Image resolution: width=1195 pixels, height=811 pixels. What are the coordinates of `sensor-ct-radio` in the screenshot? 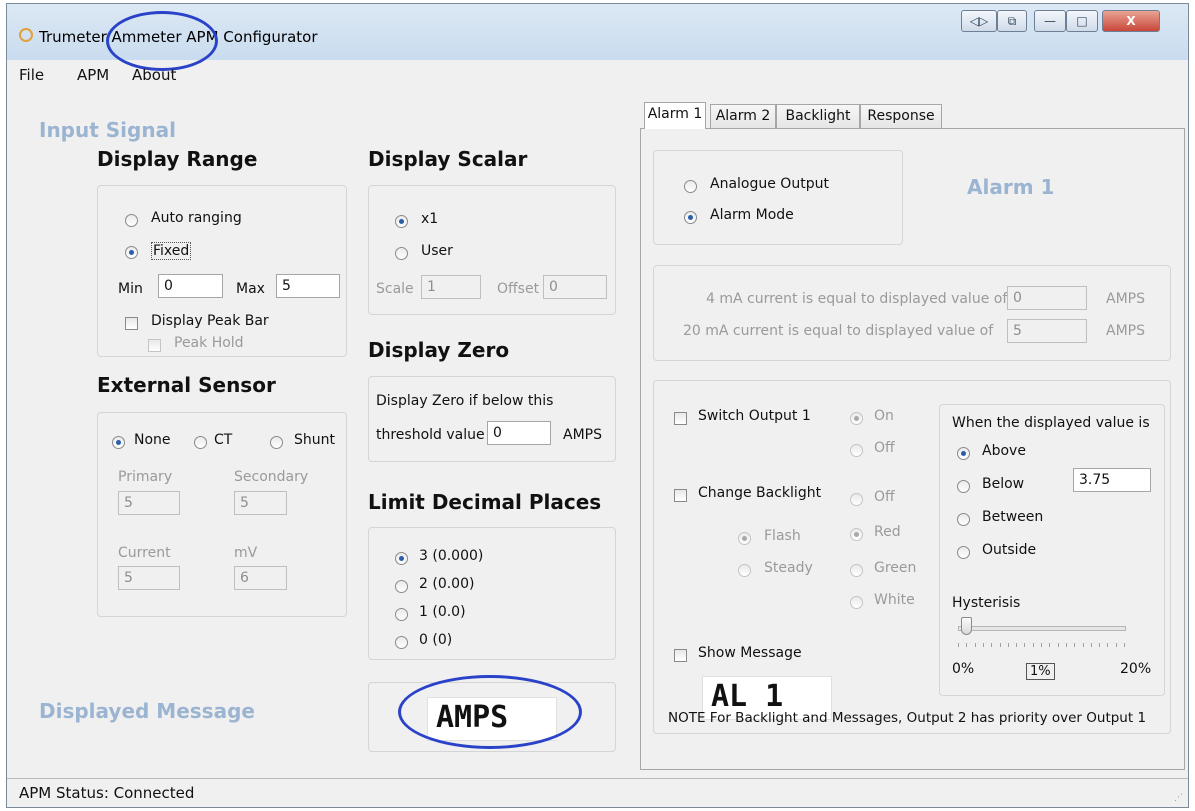 It's located at (200, 442).